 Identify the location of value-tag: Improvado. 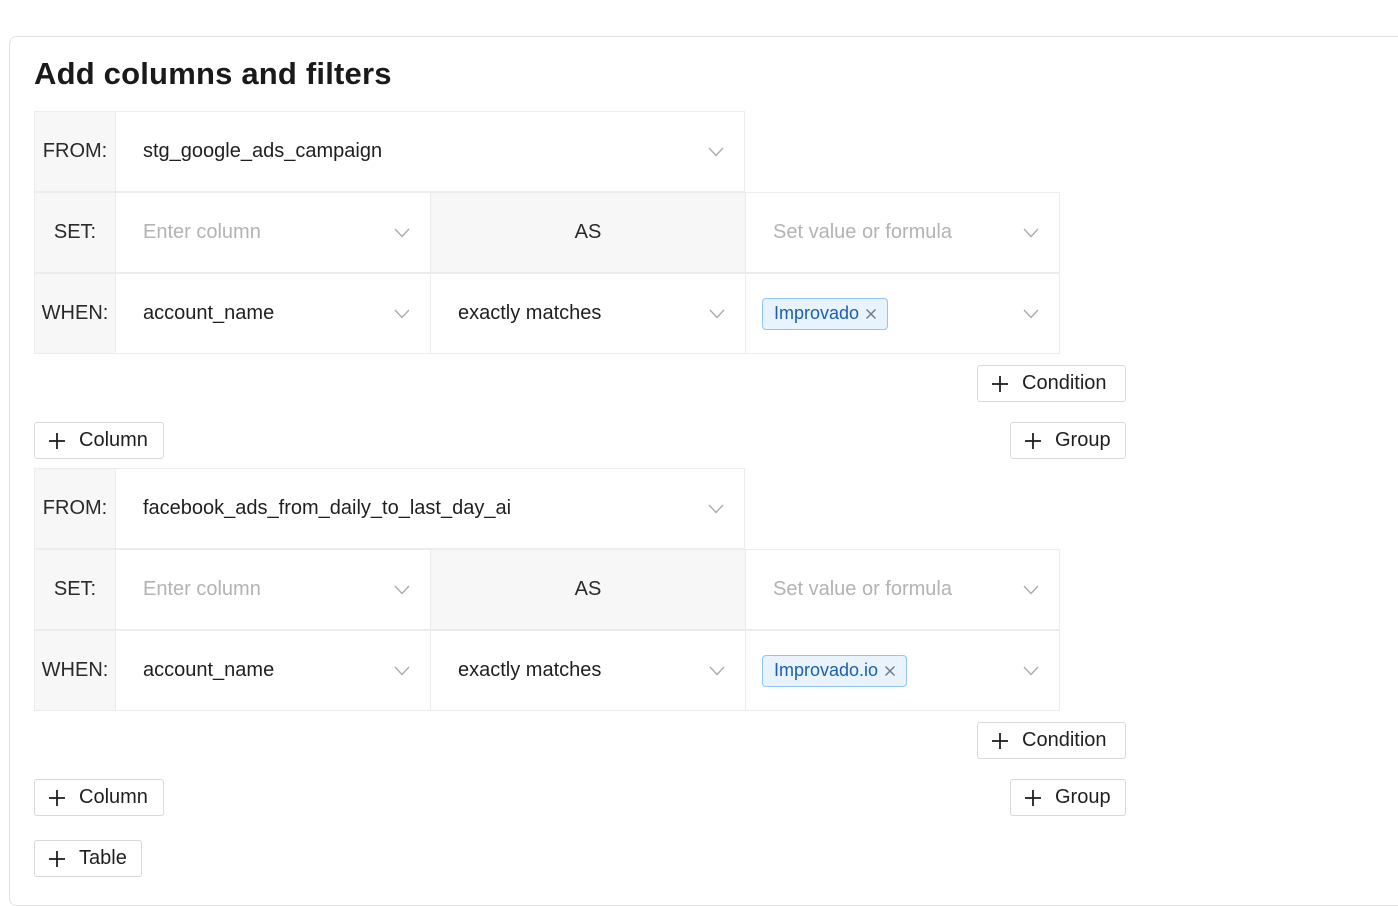
(825, 313).